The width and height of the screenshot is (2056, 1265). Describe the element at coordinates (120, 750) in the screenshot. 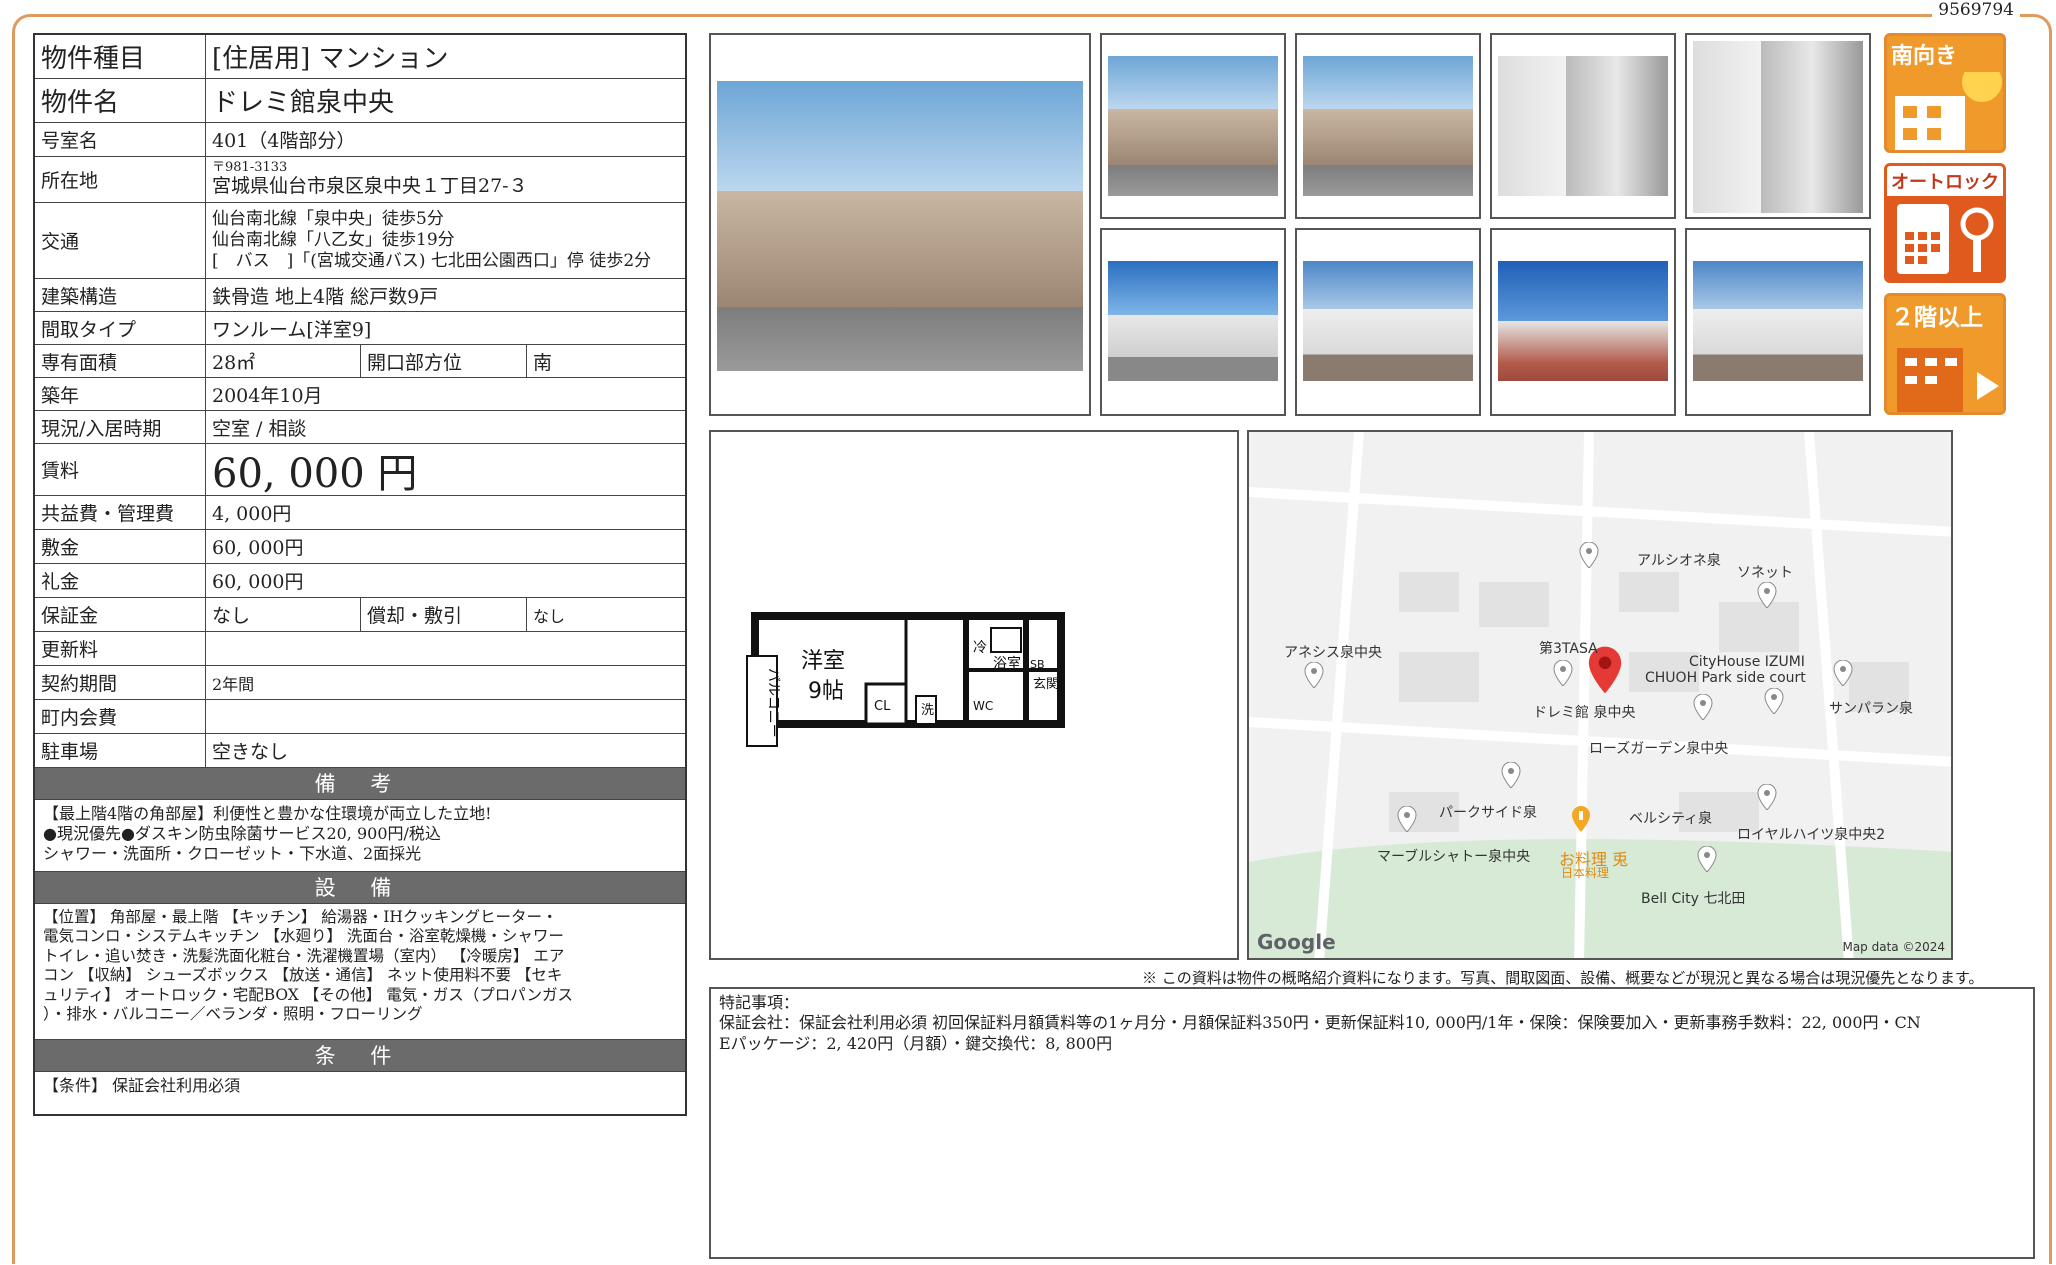

I see `parking-label: 駐車場` at that location.